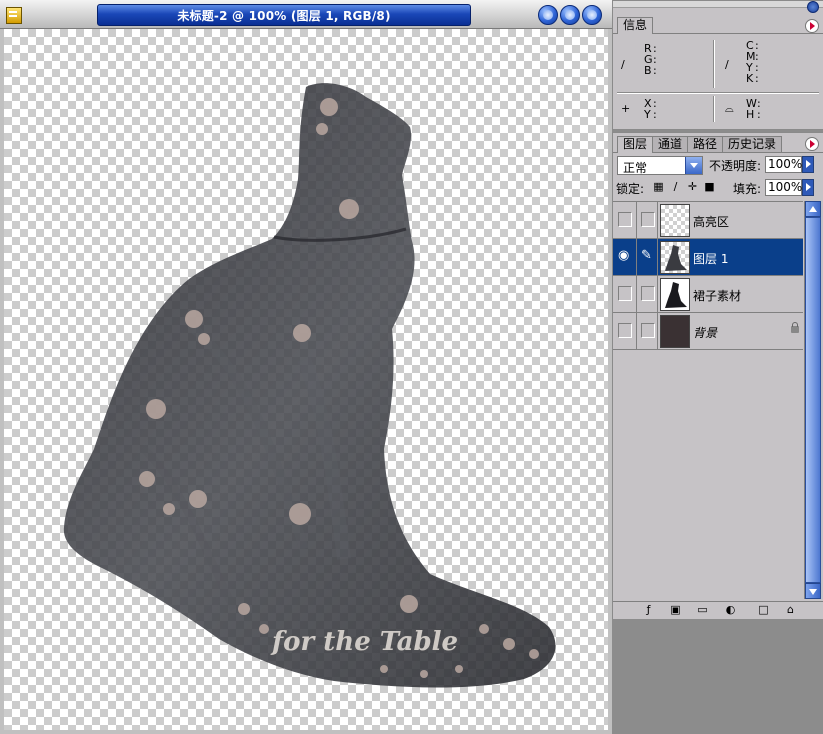 Image resolution: width=823 pixels, height=734 pixels. I want to click on blend-mode-value: 正常, so click(635, 168).